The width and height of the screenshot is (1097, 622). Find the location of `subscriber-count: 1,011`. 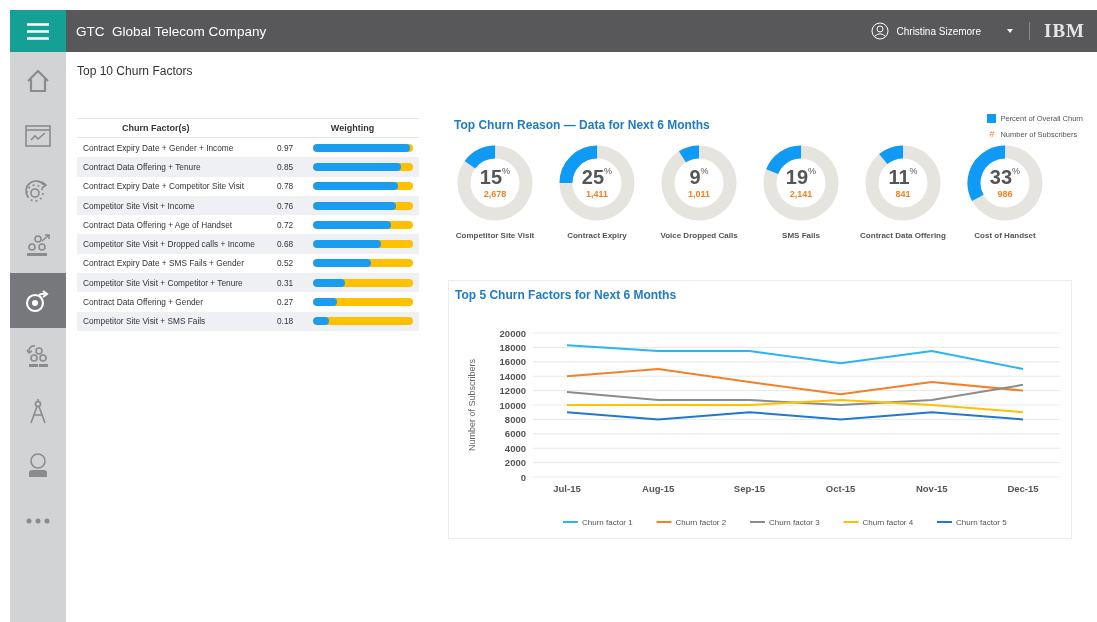

subscriber-count: 1,011 is located at coordinates (699, 194).